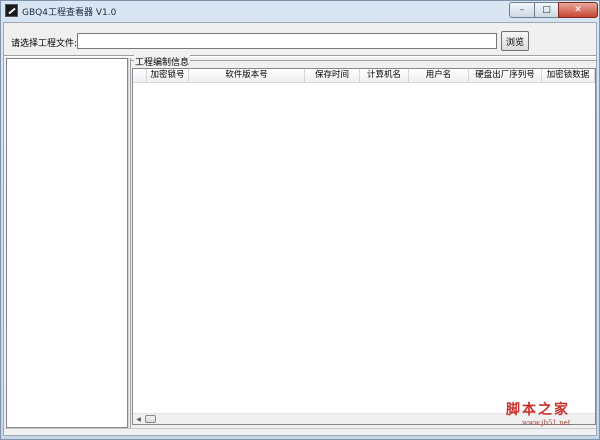 This screenshot has width=600, height=440. I want to click on minimize-button: –, so click(522, 10).